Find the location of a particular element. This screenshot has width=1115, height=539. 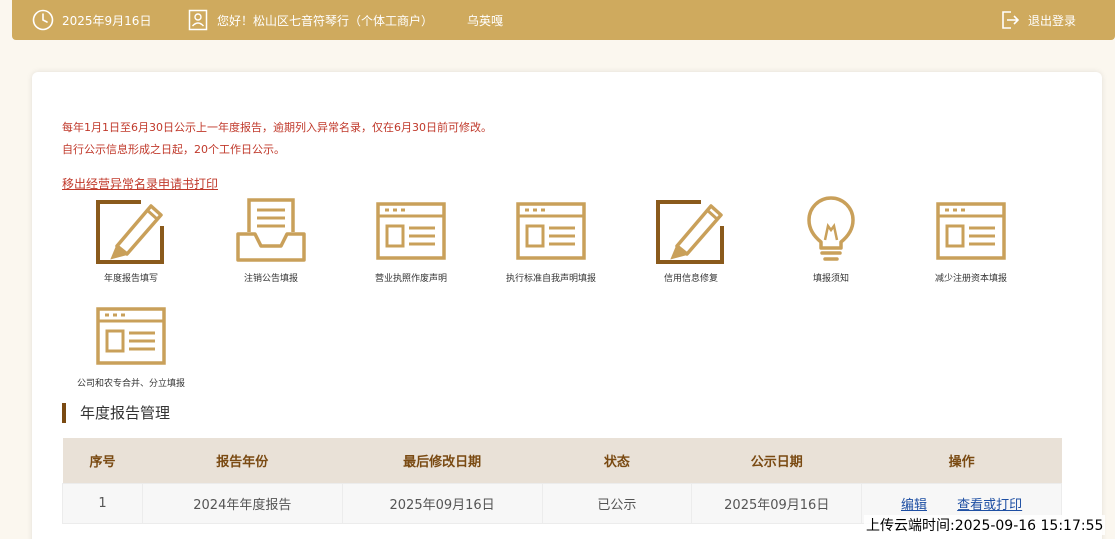

table-header-row: 序号 报告年份 最后修改日期 状态 公示日期 操作 is located at coordinates (562, 460).